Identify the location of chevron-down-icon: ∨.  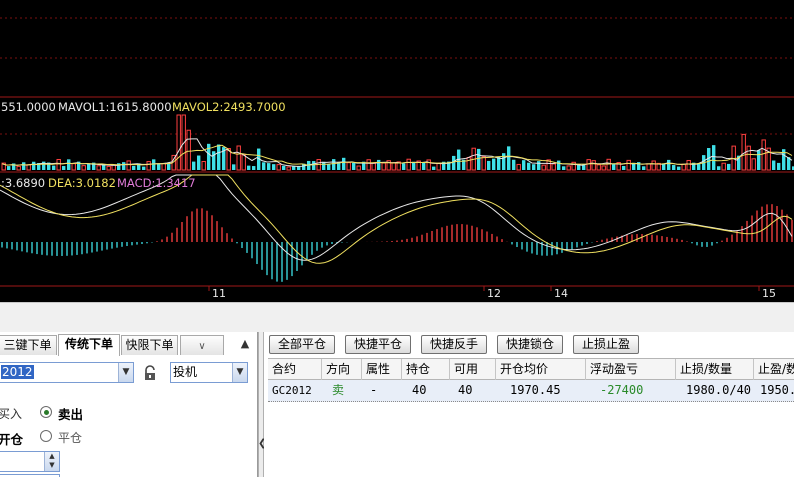
(202, 346).